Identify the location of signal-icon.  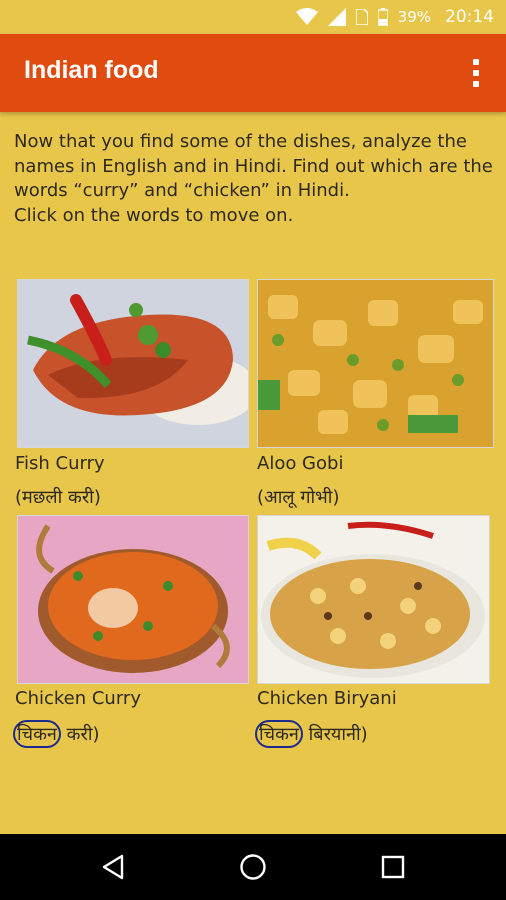
(336, 17).